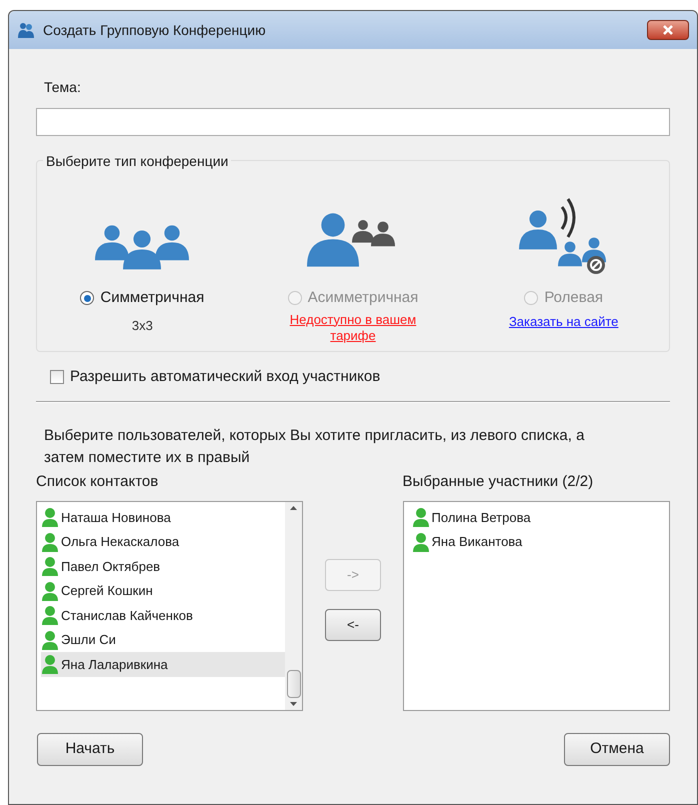 The height and width of the screenshot is (805, 698). Describe the element at coordinates (574, 298) in the screenshot. I see `radio-label: Ролевая` at that location.